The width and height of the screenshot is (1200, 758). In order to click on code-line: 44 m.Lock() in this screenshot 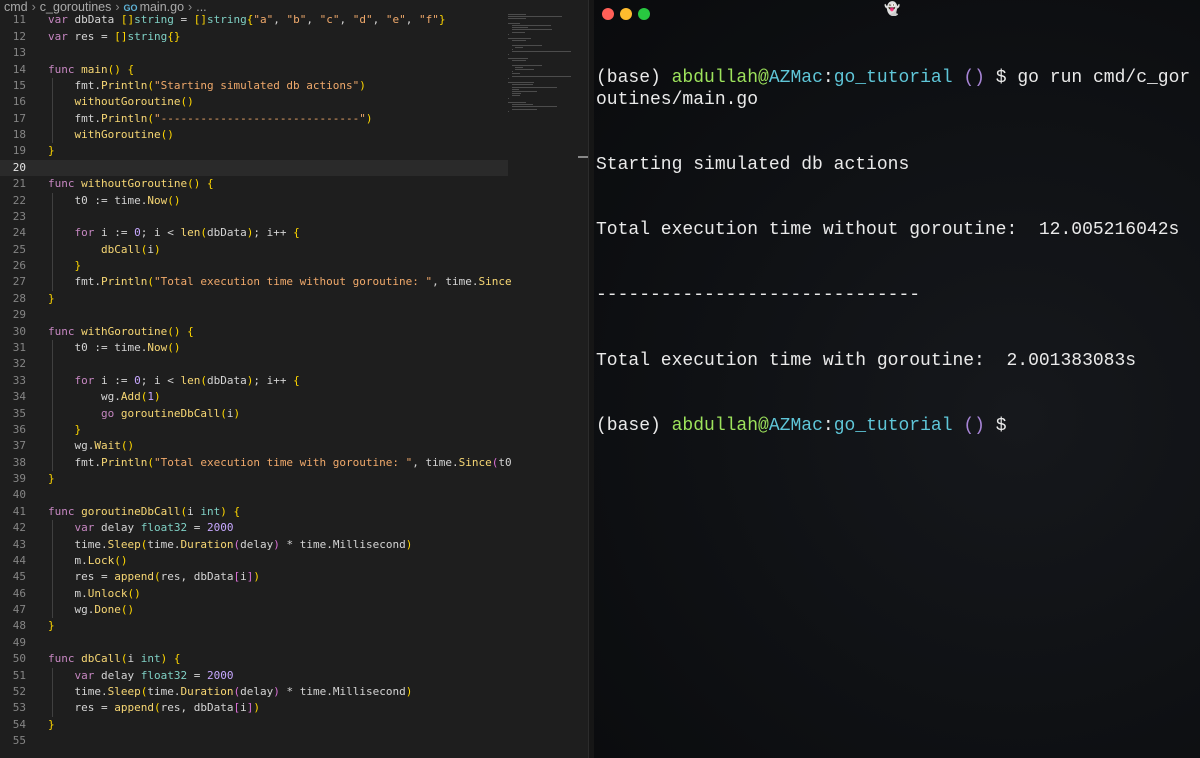, I will do `click(254, 561)`.